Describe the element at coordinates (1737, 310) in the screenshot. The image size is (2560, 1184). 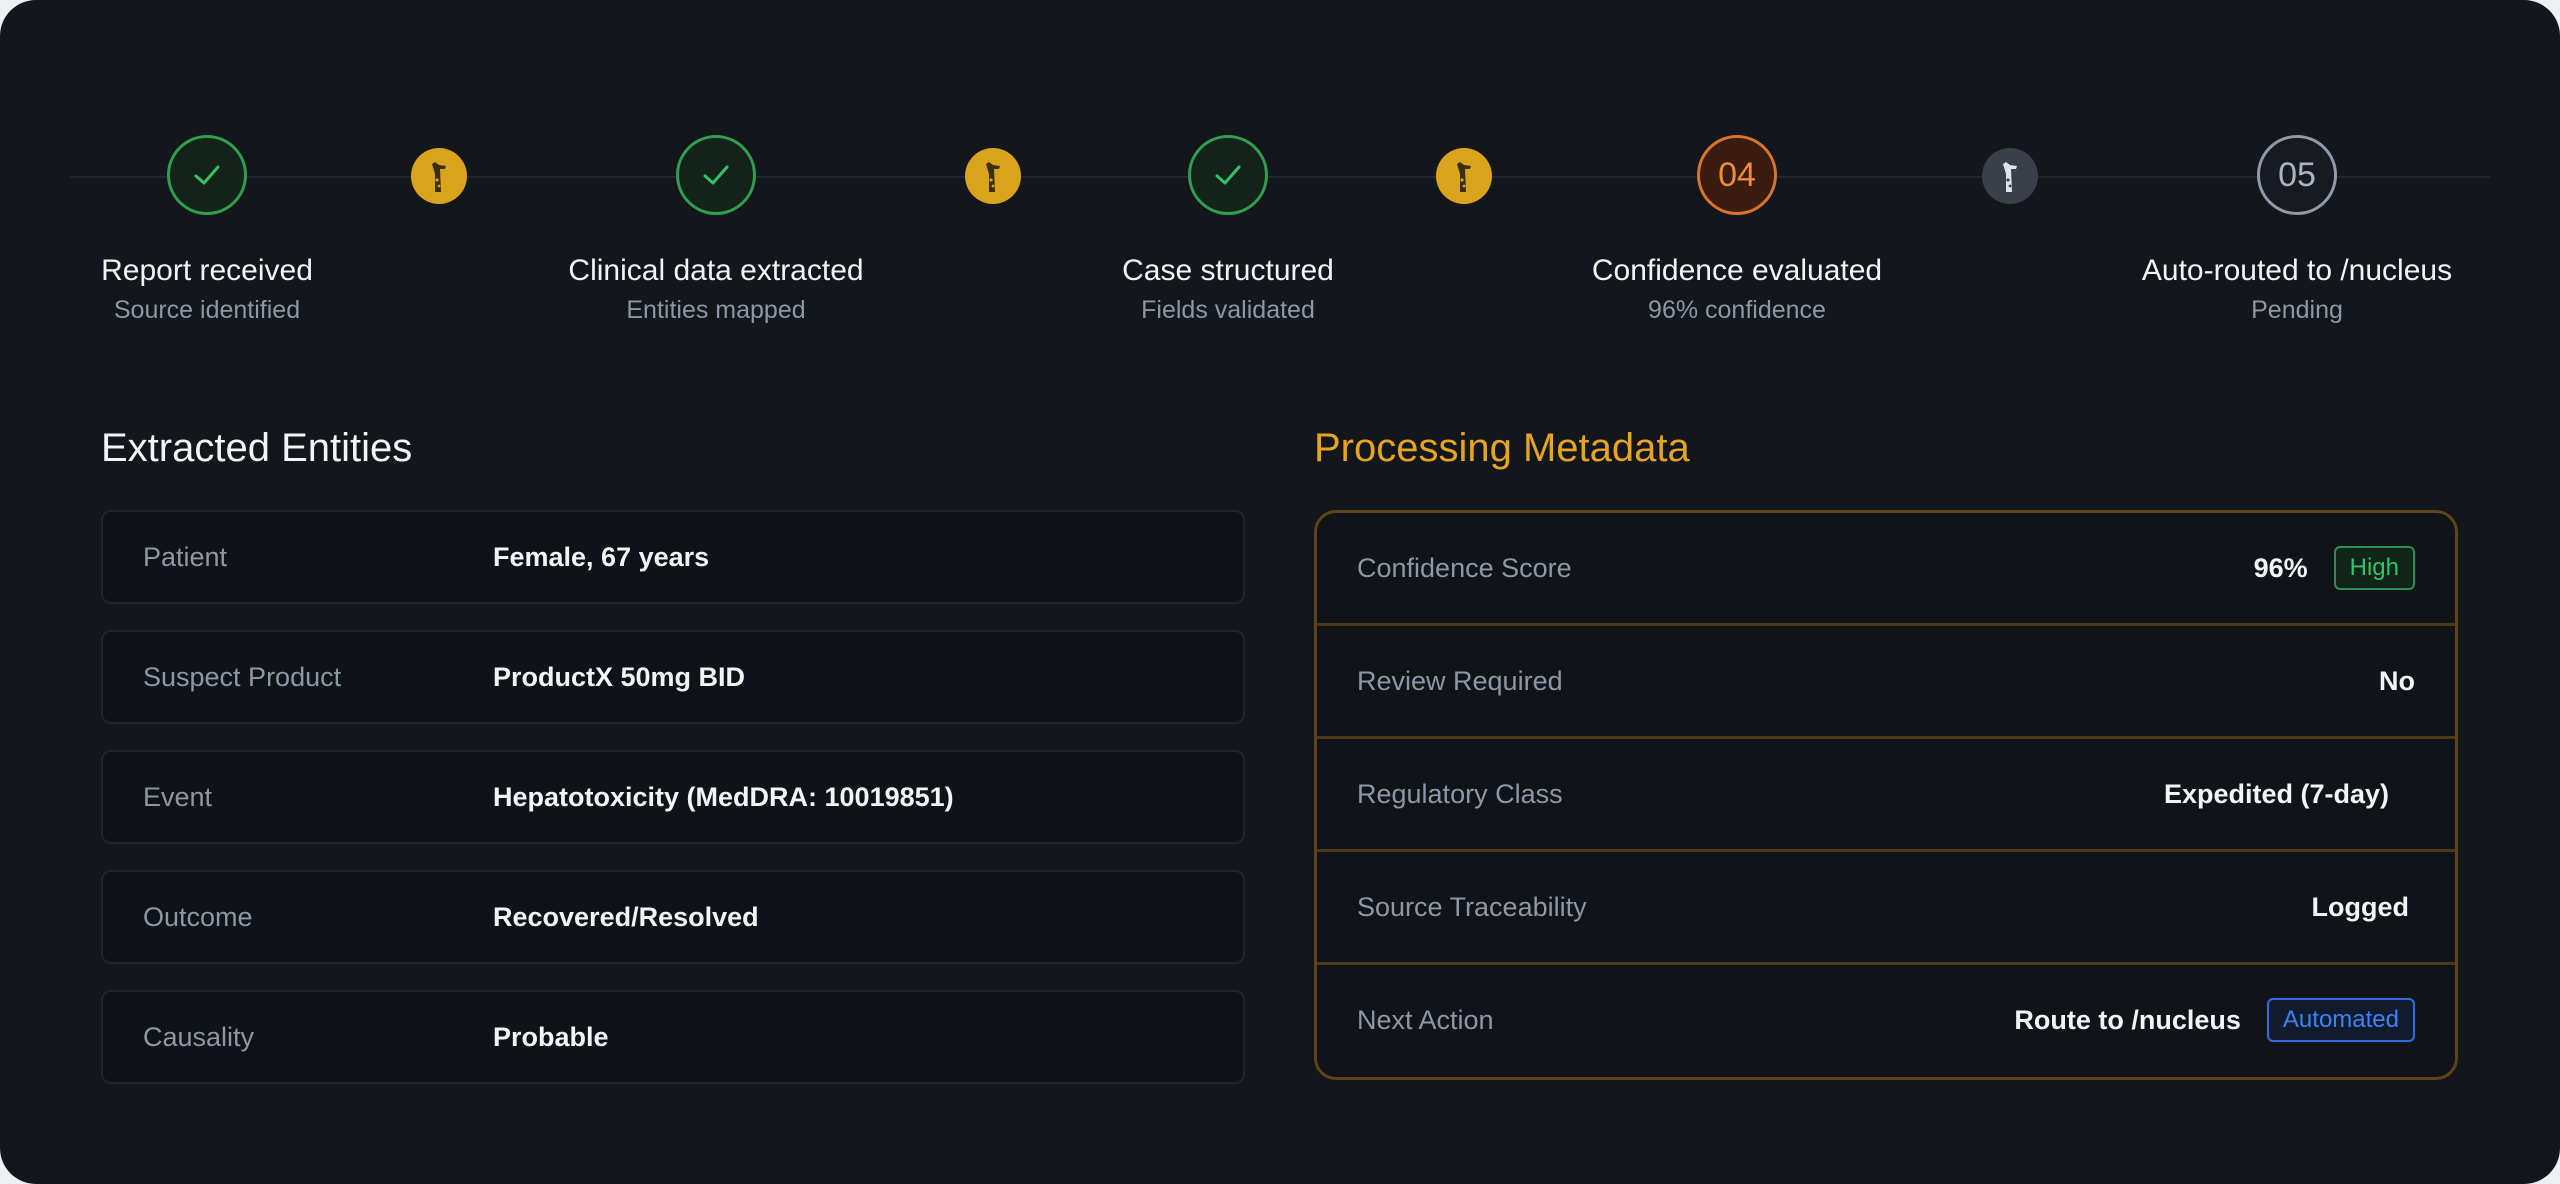
I see `step-subtitle: 96% confidence` at that location.